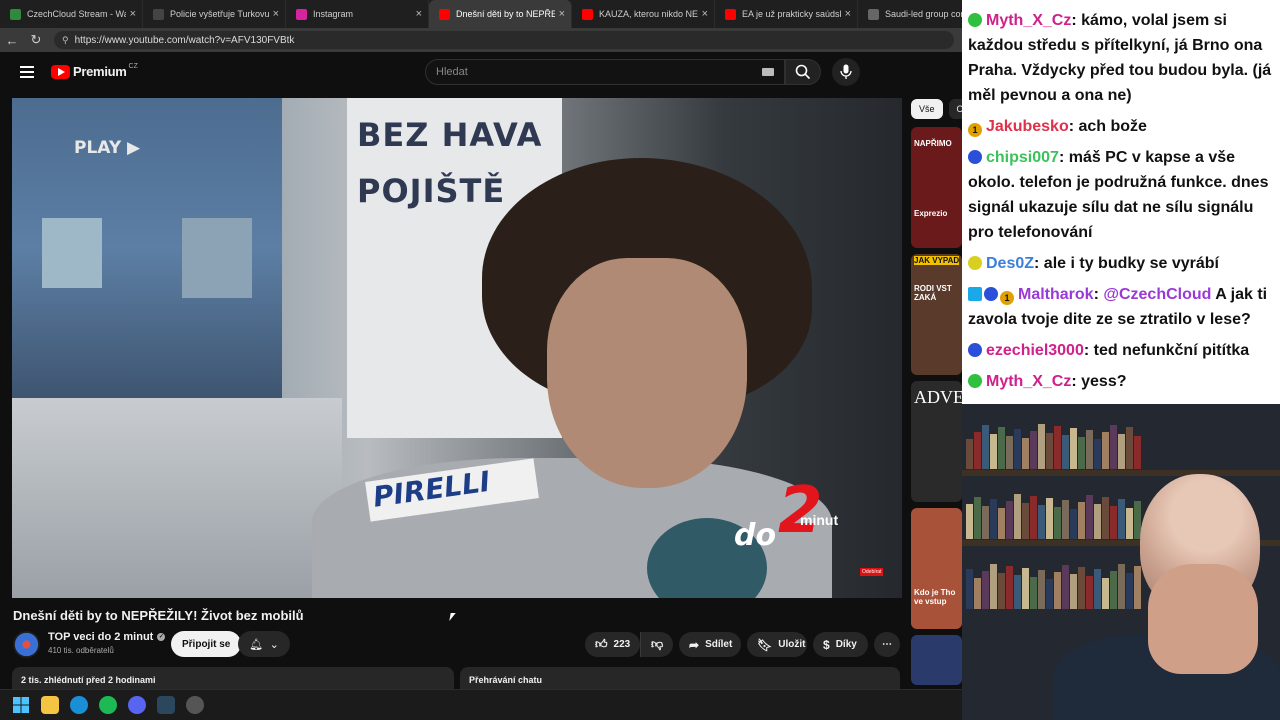  Describe the element at coordinates (927, 109) in the screenshot. I see `filter-chip: Vše` at that location.